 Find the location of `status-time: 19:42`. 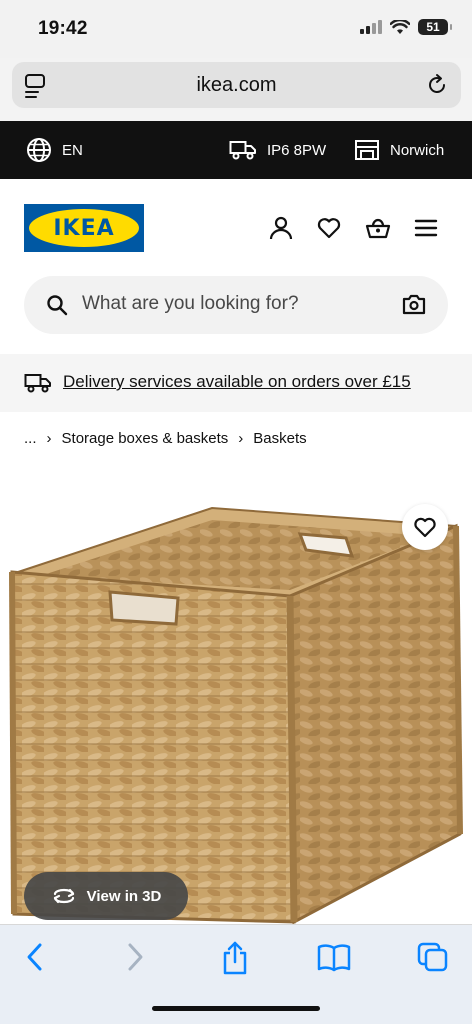

status-time: 19:42 is located at coordinates (63, 28).